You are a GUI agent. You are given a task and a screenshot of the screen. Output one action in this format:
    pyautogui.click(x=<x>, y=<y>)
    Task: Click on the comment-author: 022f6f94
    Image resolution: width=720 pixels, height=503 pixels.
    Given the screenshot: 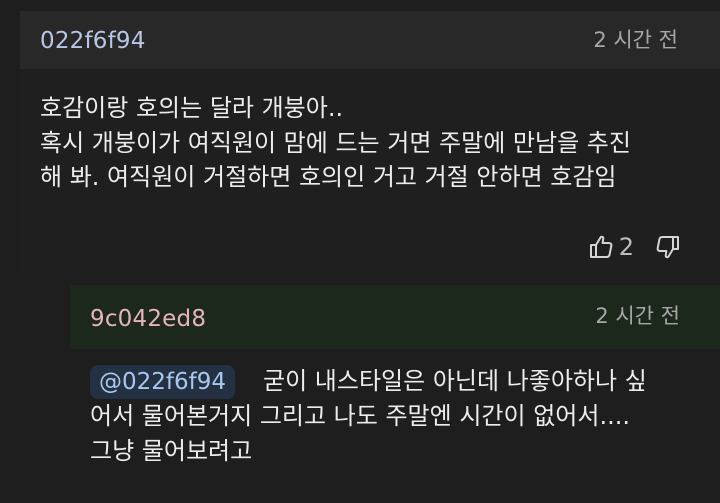 What is the action you would take?
    pyautogui.click(x=93, y=41)
    